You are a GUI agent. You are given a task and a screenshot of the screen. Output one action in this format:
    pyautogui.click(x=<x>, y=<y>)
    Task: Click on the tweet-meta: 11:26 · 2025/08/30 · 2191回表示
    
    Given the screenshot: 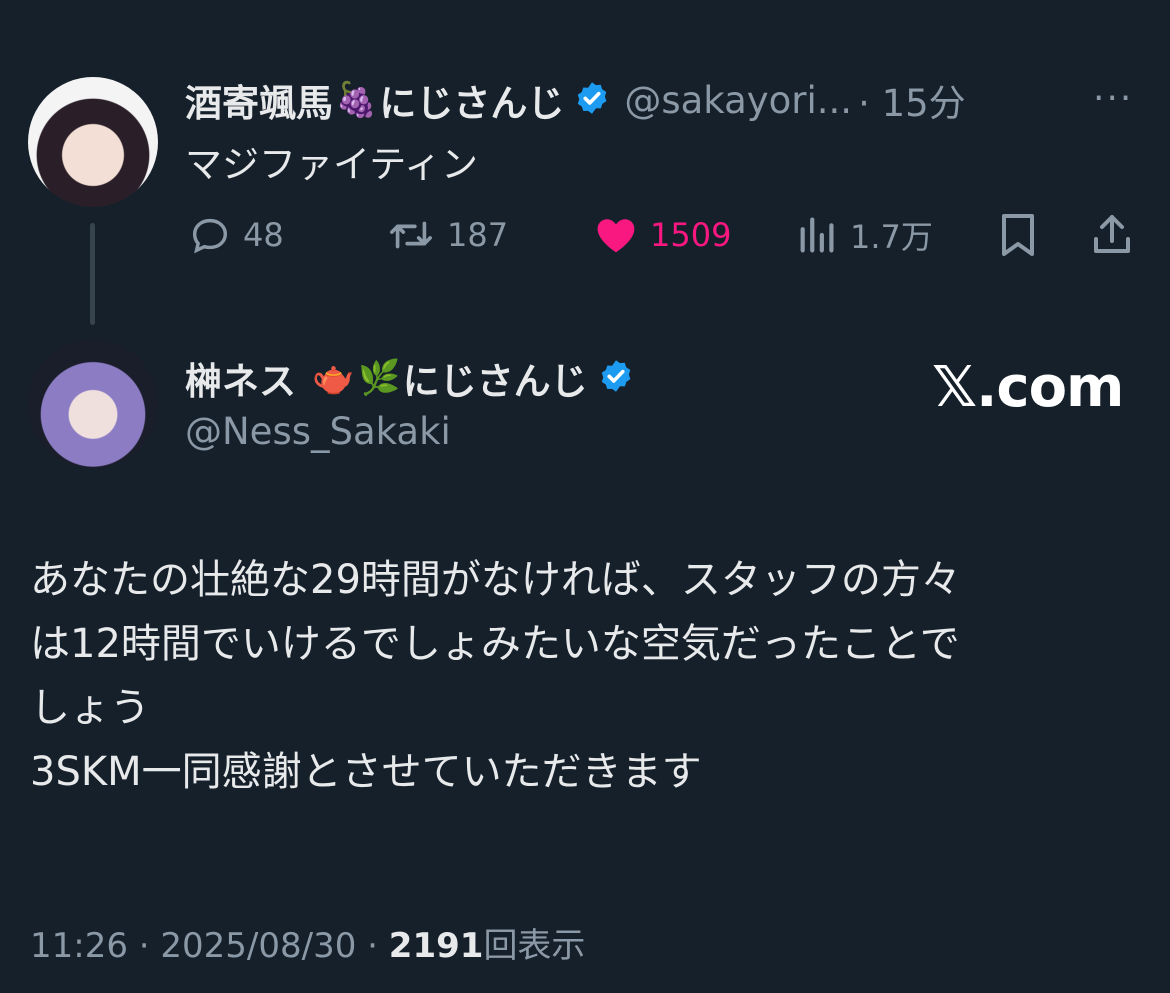 What is the action you would take?
    pyautogui.click(x=307, y=942)
    